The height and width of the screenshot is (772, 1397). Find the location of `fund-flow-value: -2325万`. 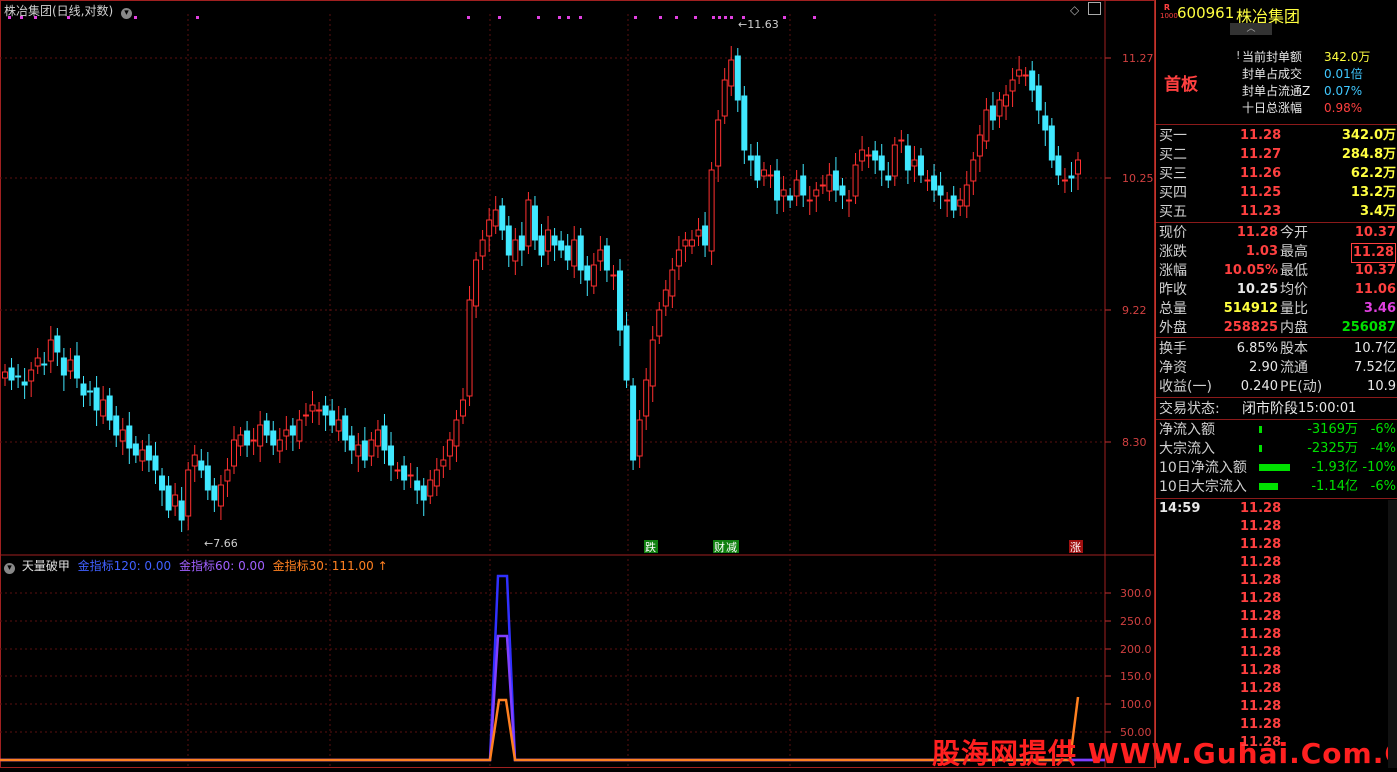

fund-flow-value: -2325万 is located at coordinates (1332, 448).